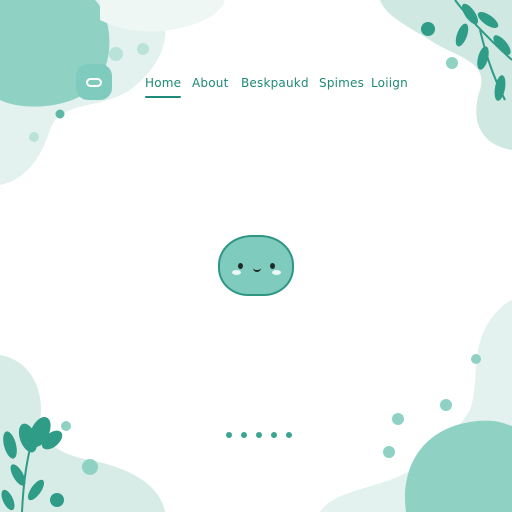  I want to click on logo-icon, so click(94, 82).